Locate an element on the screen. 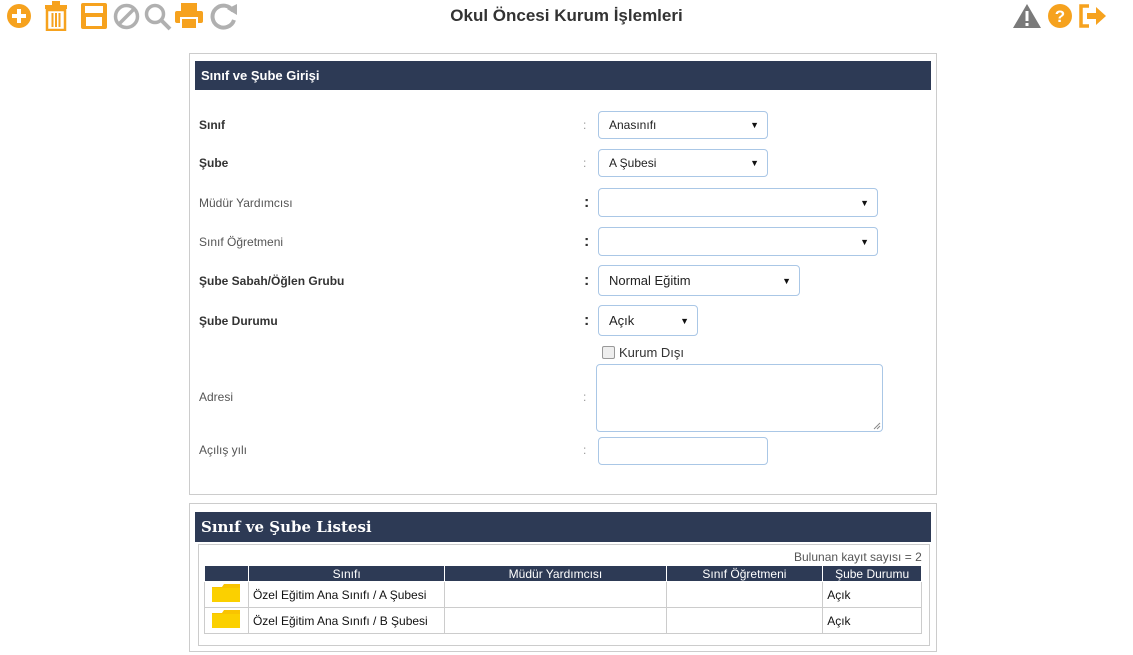  cell-sinifi: Özel Eğitim Ana Sınıfı / A Şubesi is located at coordinates (346, 594).